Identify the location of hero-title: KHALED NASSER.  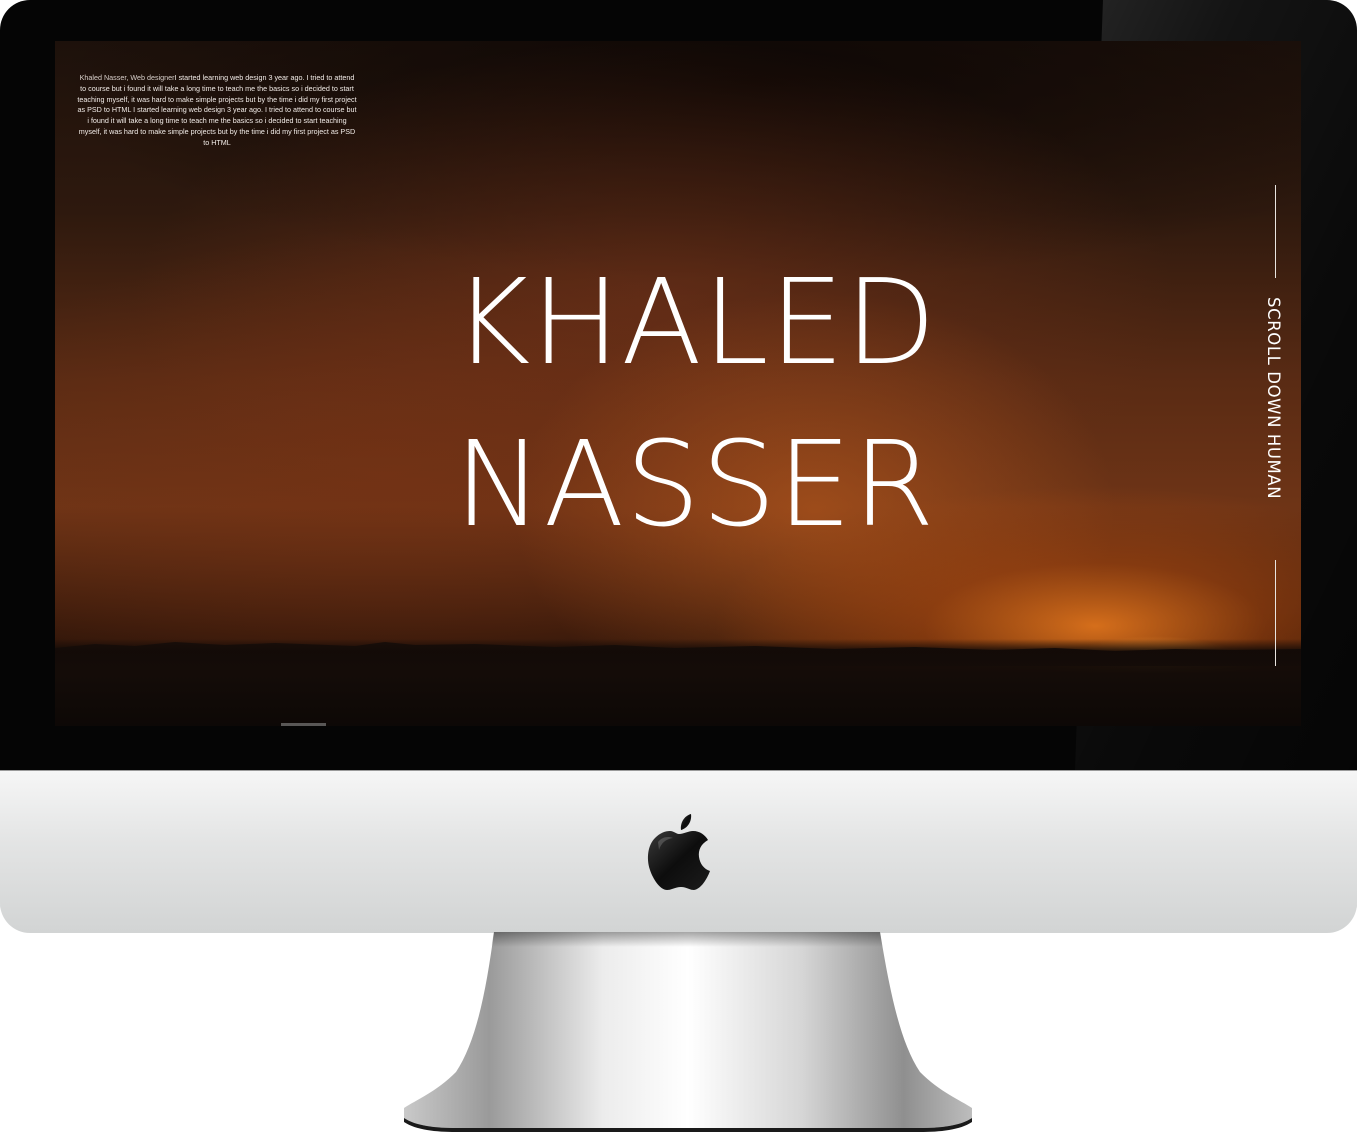
(695, 403).